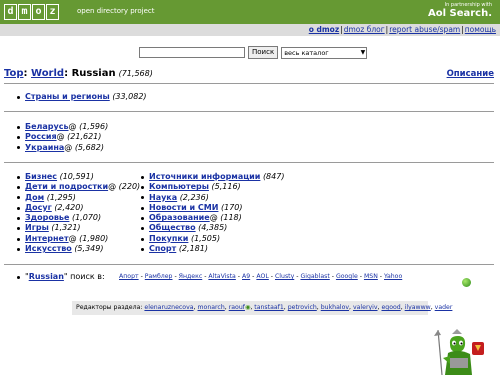 The width and height of the screenshot is (500, 375). I want to click on item-count: (5,349), so click(89, 249).